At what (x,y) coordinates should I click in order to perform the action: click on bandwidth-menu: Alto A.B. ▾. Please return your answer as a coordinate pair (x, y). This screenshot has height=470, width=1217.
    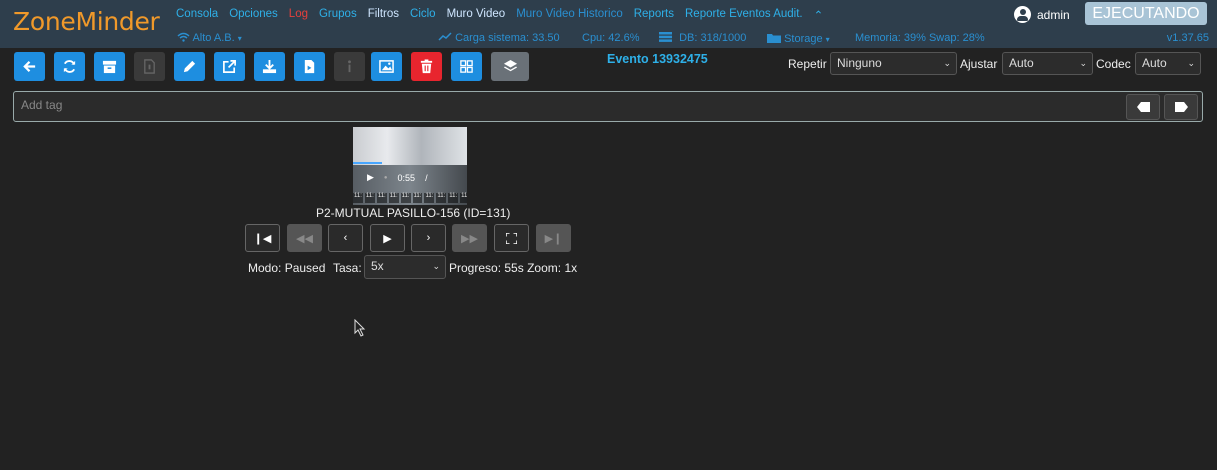
    Looking at the image, I should click on (209, 38).